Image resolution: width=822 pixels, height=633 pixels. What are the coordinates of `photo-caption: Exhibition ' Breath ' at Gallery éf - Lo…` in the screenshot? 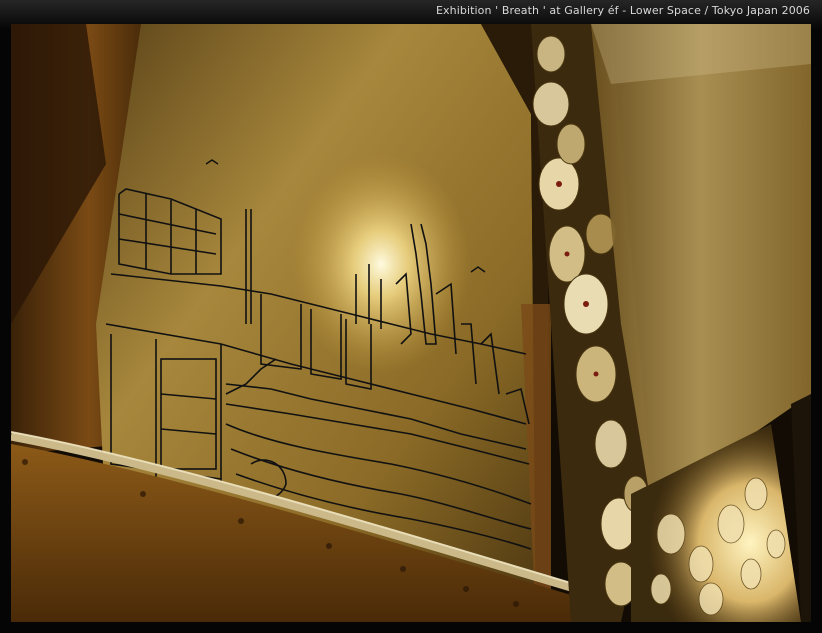 It's located at (622, 10).